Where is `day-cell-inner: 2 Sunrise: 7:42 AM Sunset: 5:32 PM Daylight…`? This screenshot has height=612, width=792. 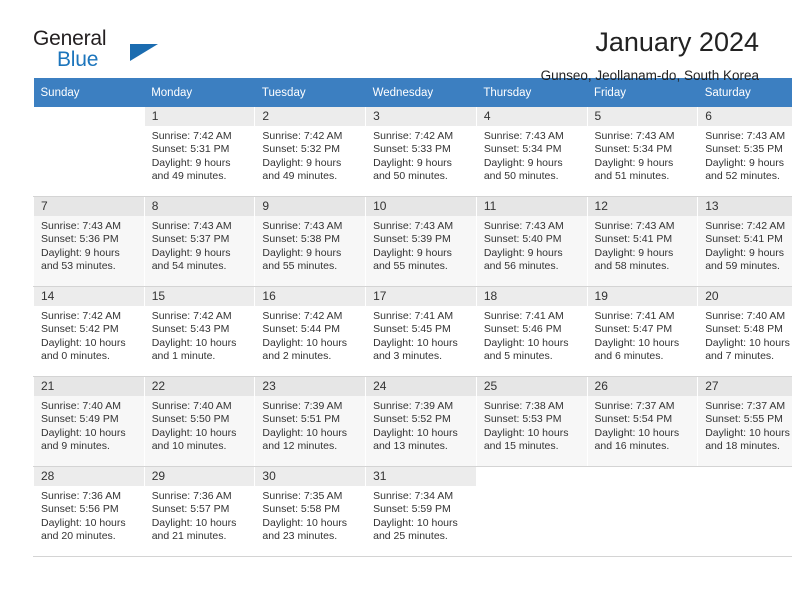 day-cell-inner: 2 Sunrise: 7:42 AM Sunset: 5:32 PM Daylight… is located at coordinates (310, 151).